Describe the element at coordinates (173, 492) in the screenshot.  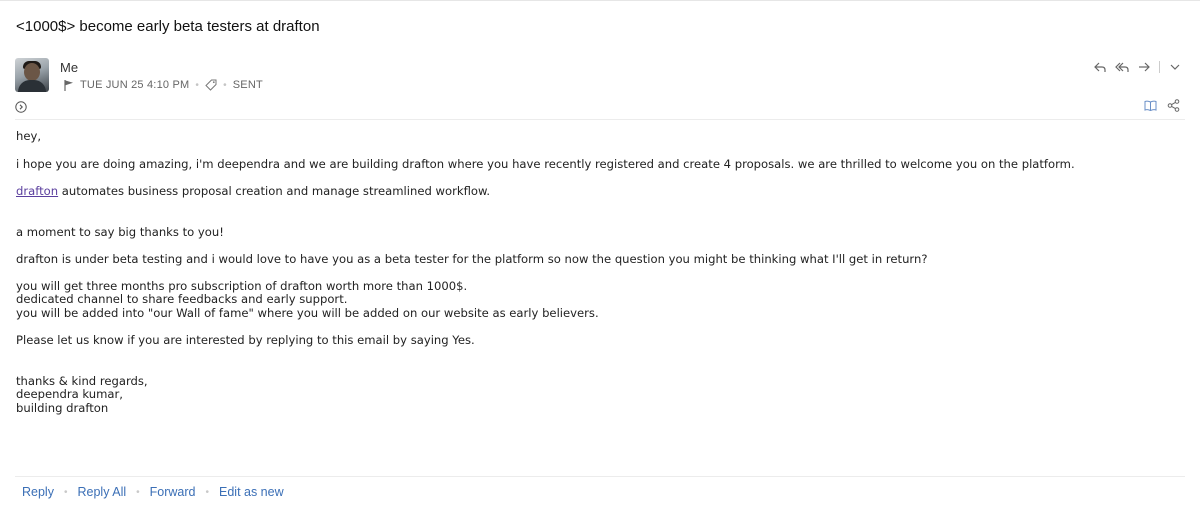
I see `forward-button: Forward` at that location.